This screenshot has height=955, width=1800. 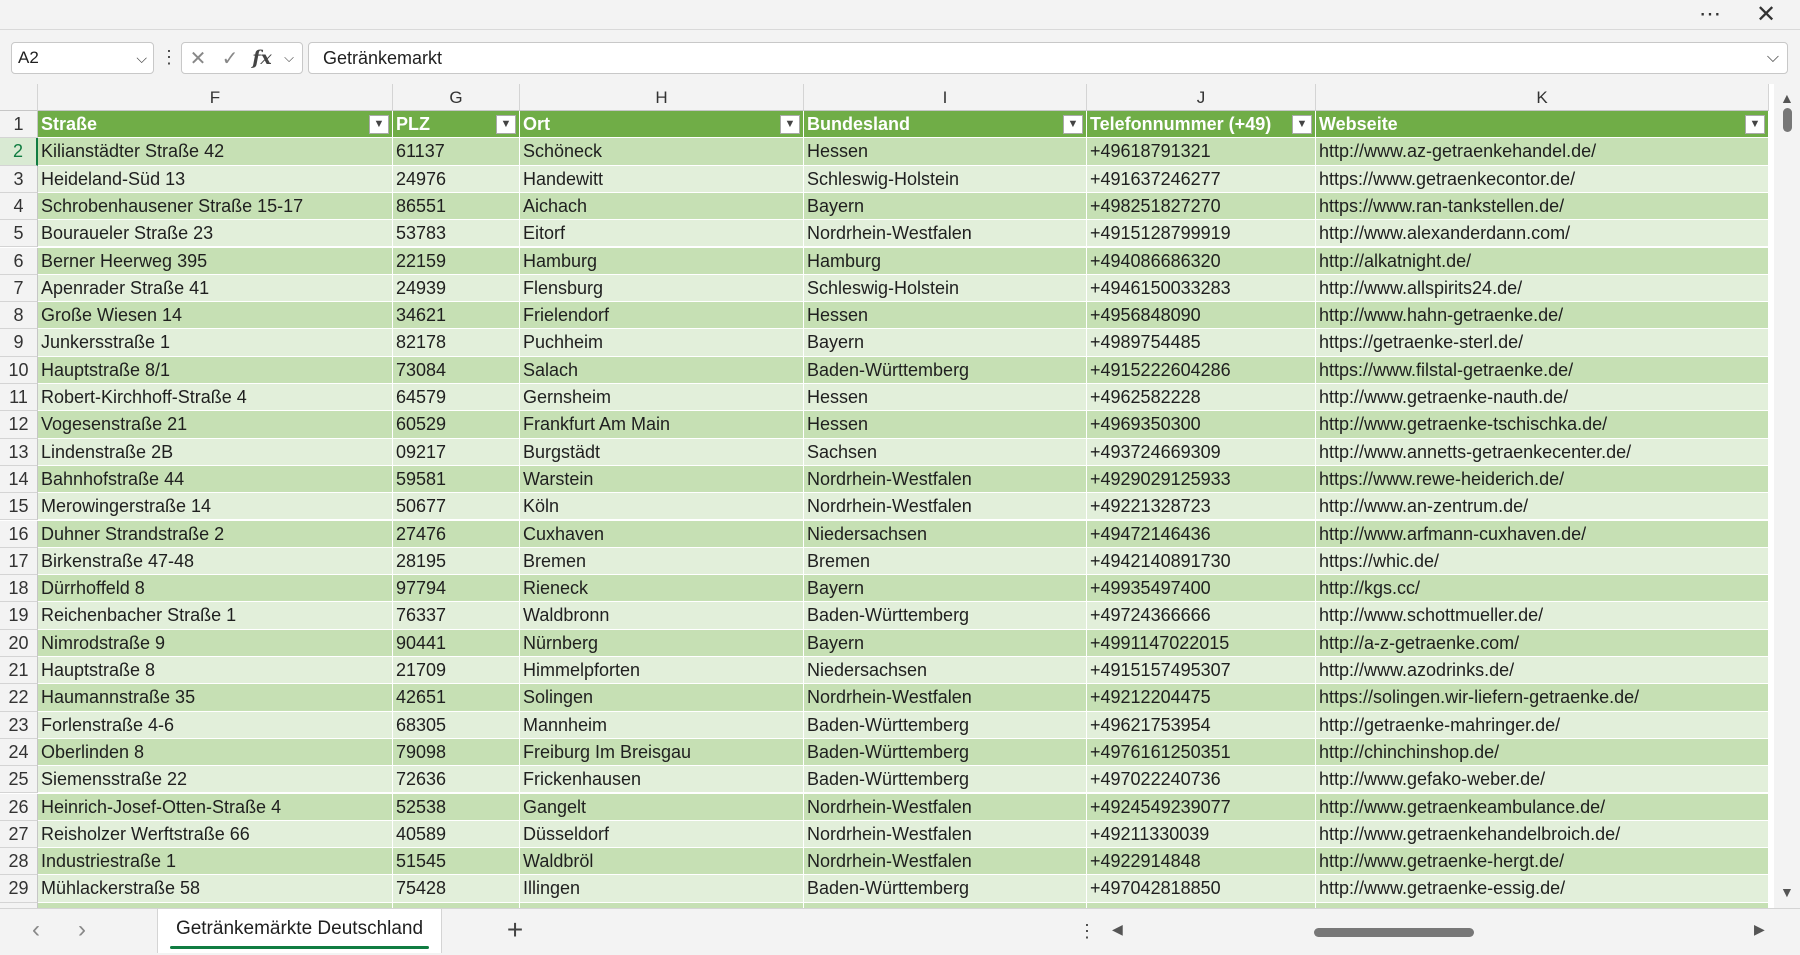 What do you see at coordinates (215, 534) in the screenshot?
I see `table-cell: Duhner Strandstraße 2` at bounding box center [215, 534].